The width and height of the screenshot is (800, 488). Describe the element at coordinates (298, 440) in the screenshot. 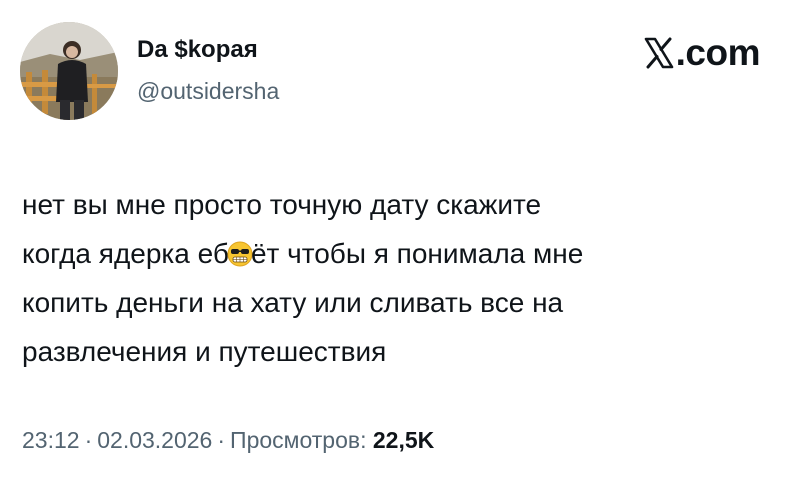

I see `views-label: Просмотров:` at that location.